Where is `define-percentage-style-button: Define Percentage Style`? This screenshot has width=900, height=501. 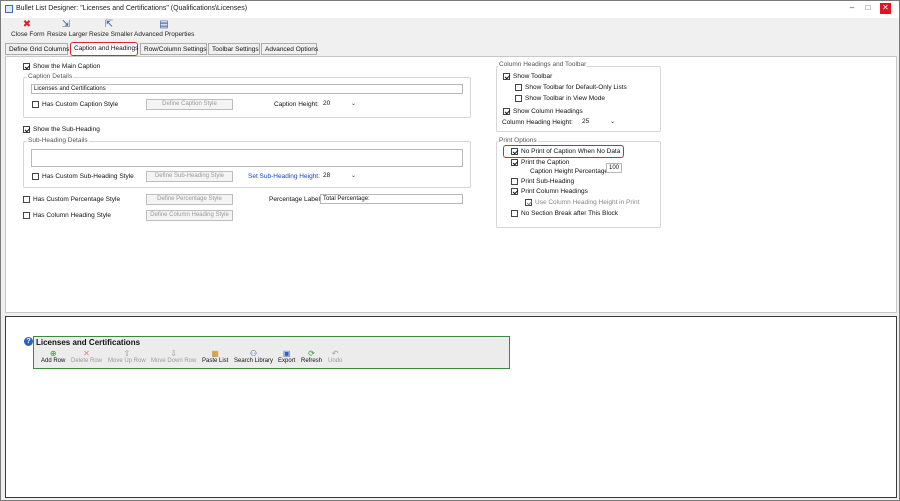 define-percentage-style-button: Define Percentage Style is located at coordinates (189, 199).